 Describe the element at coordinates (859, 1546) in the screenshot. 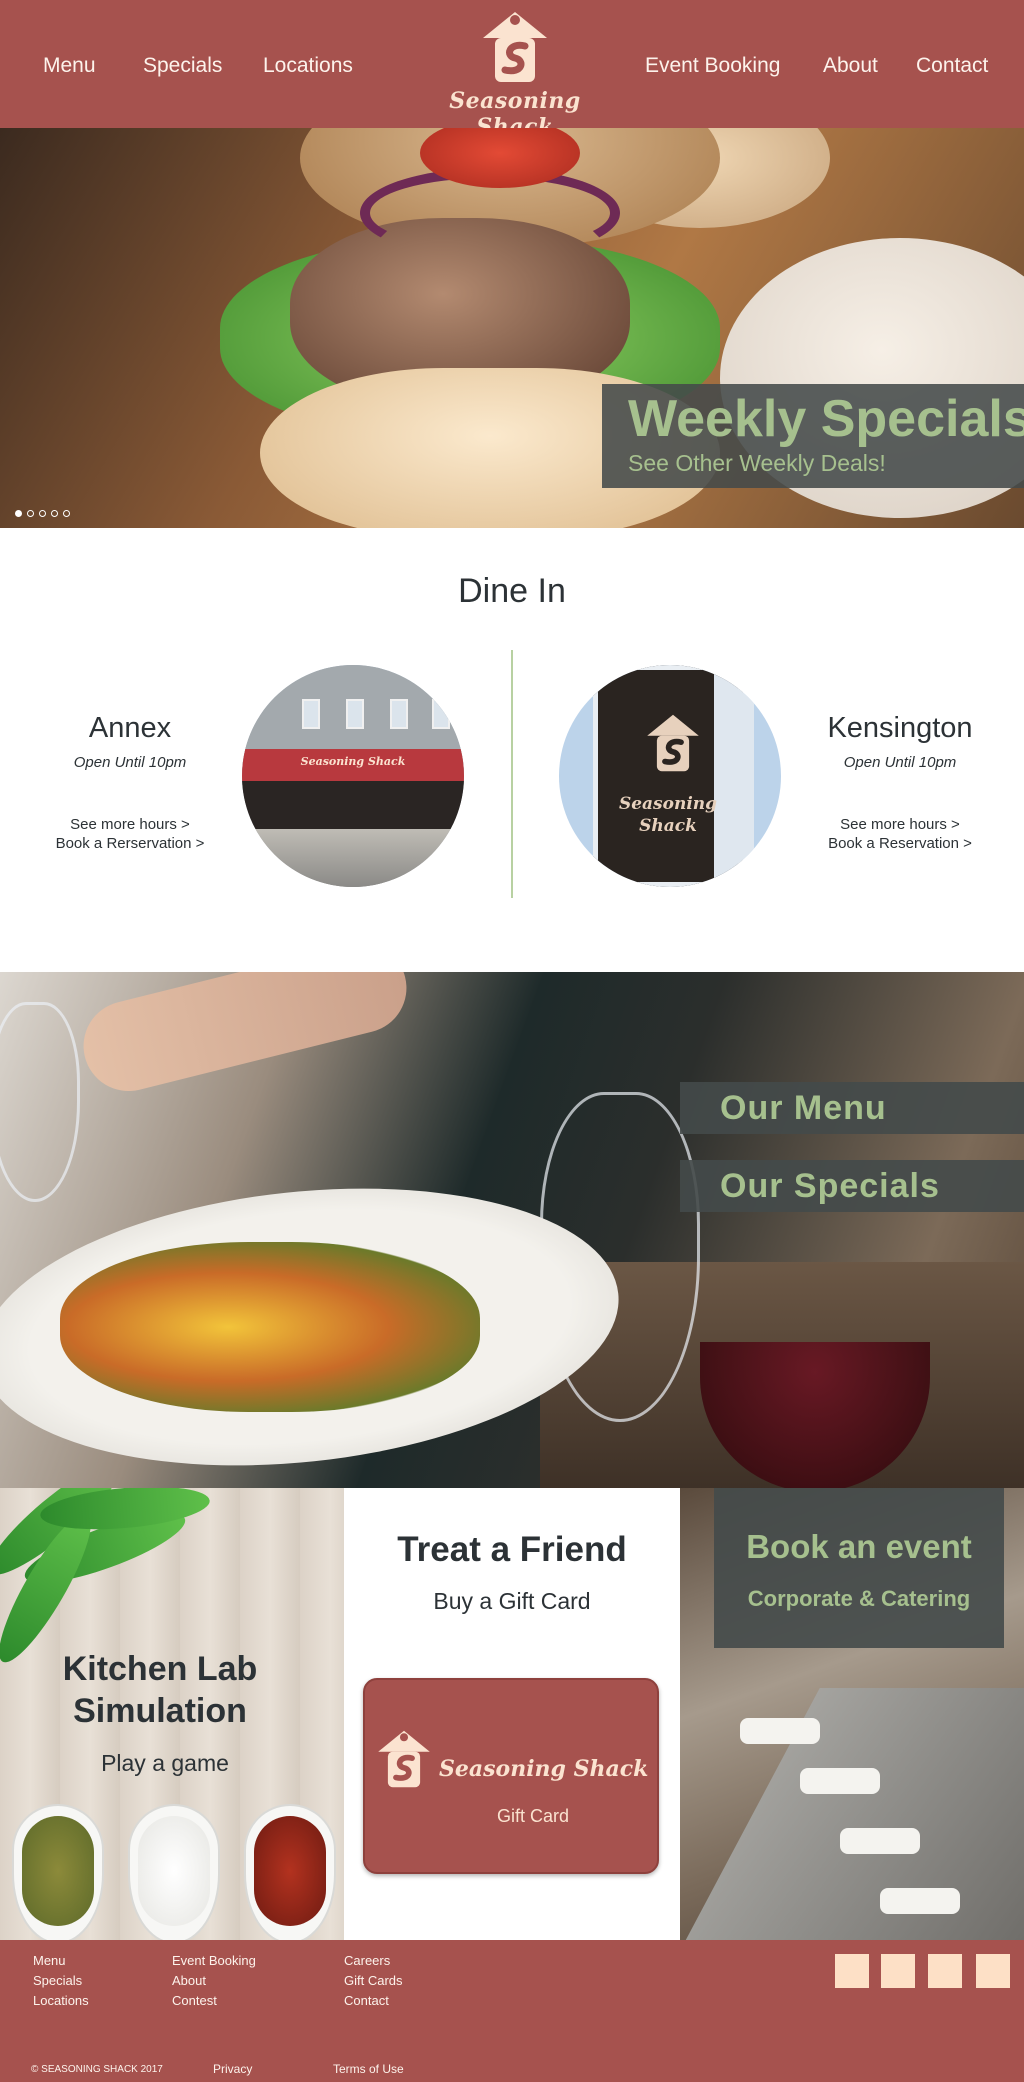

I see `book-event-title: Book an event` at that location.